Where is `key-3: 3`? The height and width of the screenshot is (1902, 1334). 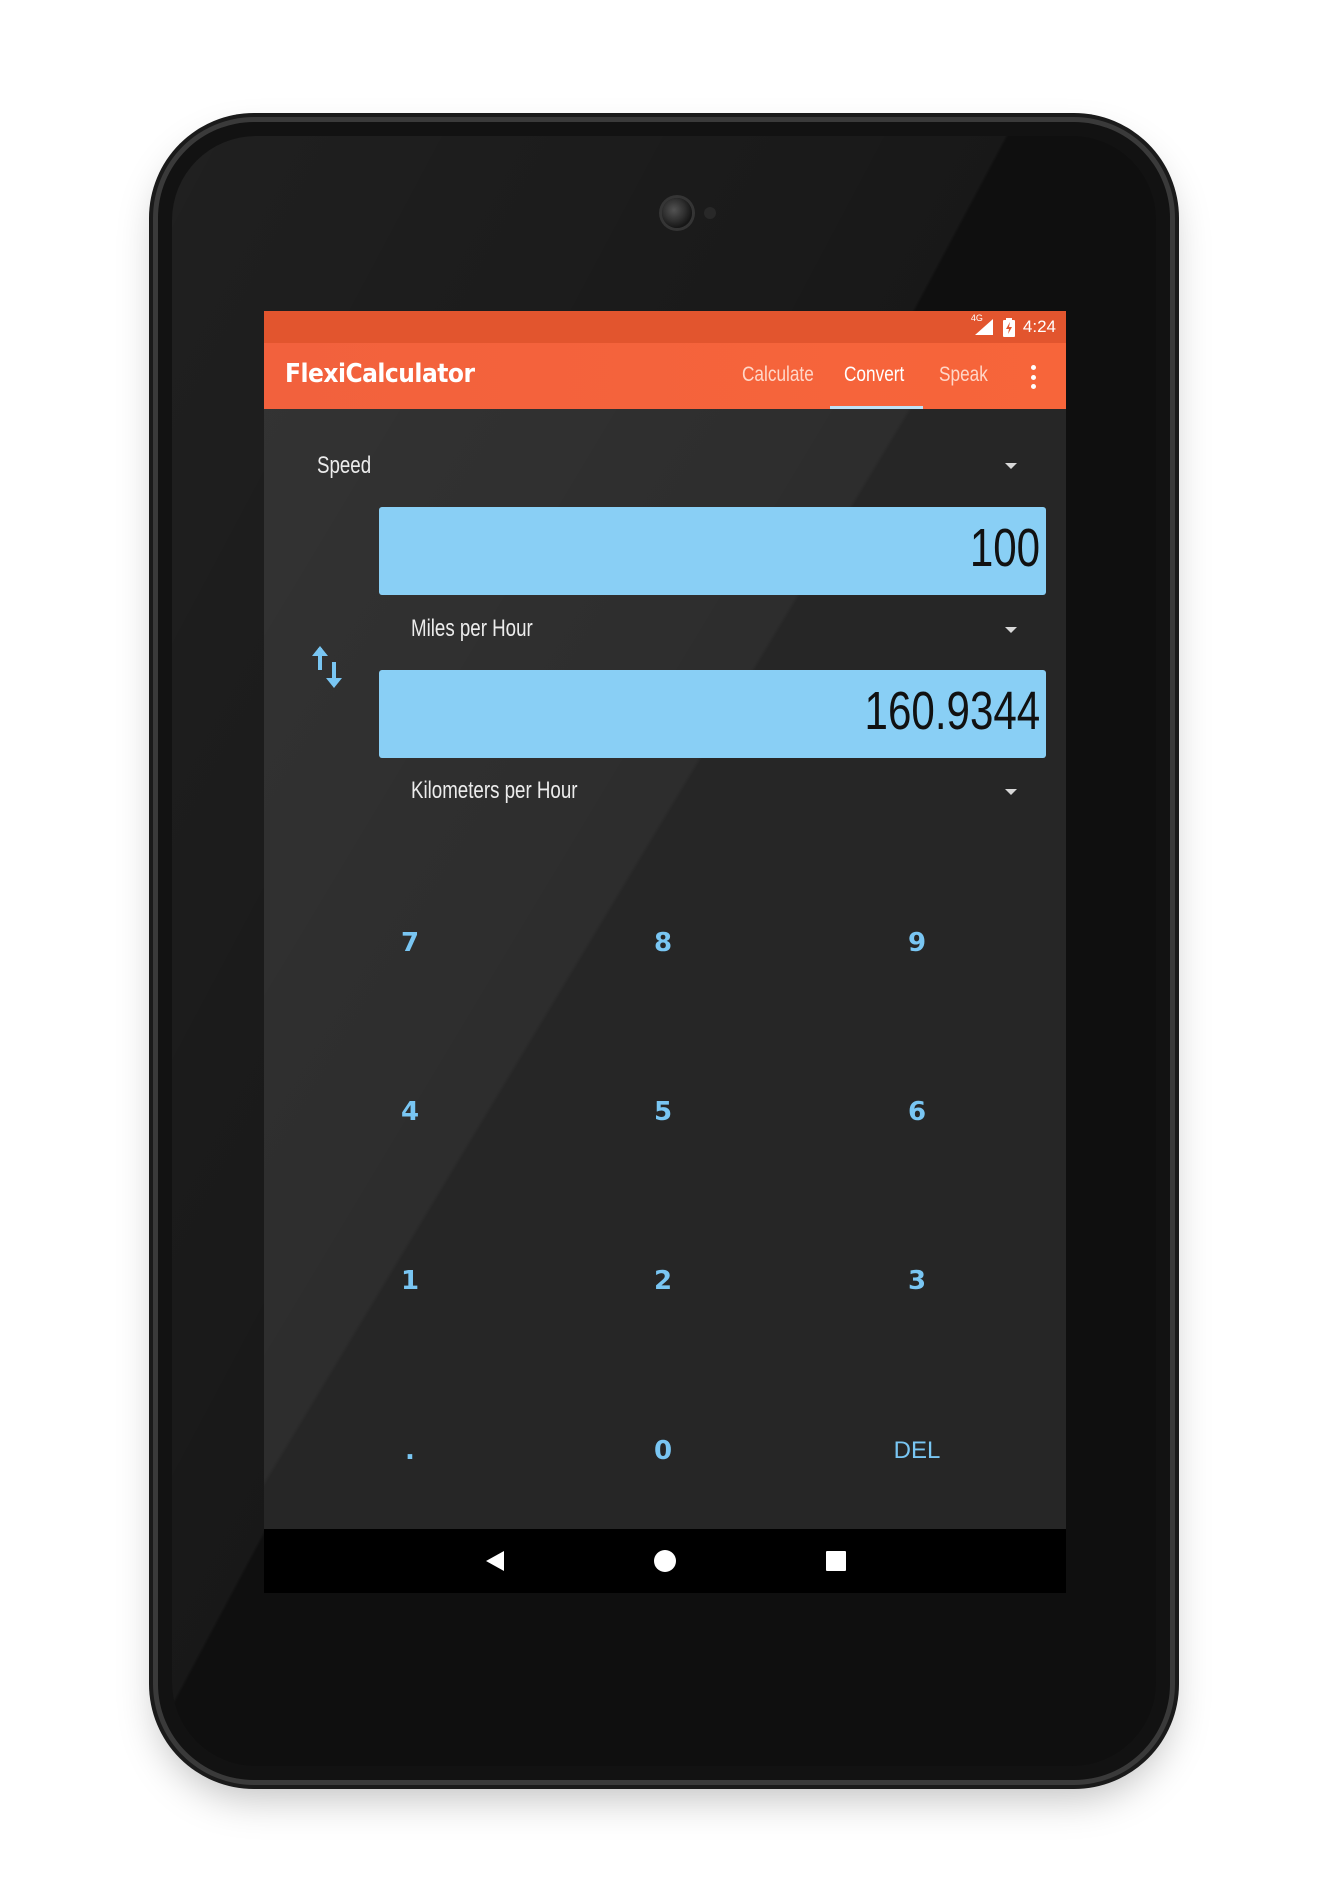 key-3: 3 is located at coordinates (917, 1281).